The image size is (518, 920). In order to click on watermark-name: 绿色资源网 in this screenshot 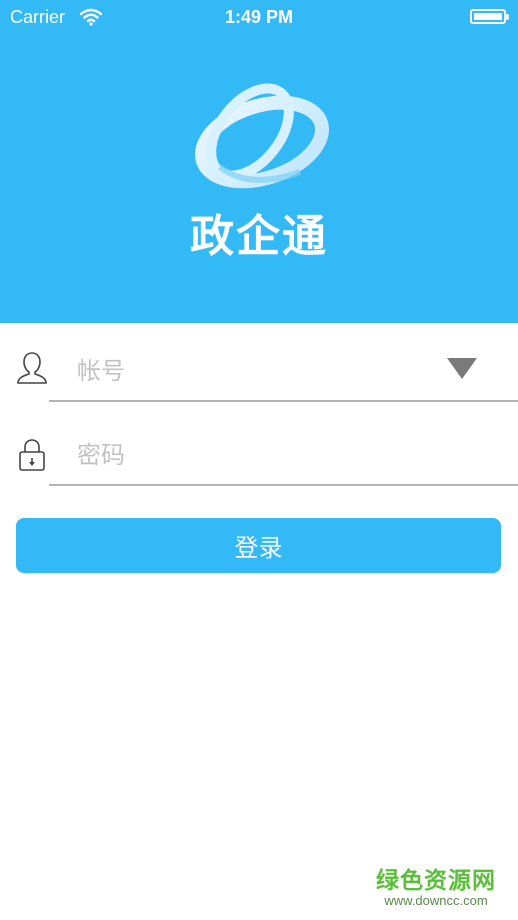, I will do `click(436, 881)`.